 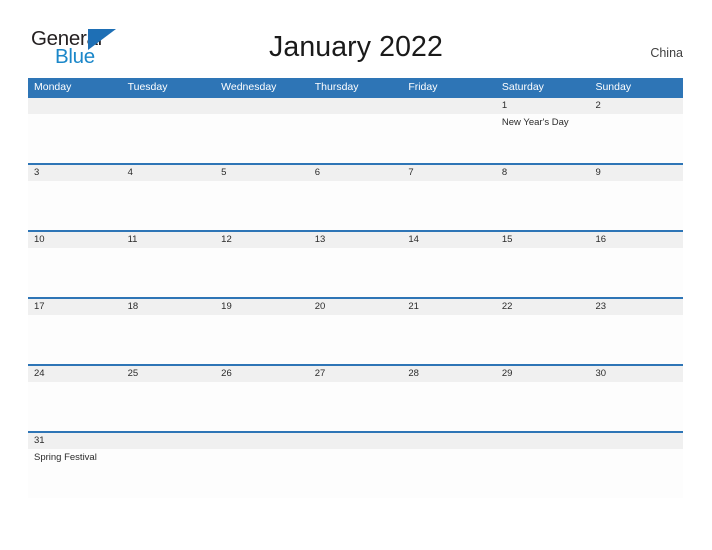 I want to click on weekday-tuesday: Tuesday, so click(x=147, y=87).